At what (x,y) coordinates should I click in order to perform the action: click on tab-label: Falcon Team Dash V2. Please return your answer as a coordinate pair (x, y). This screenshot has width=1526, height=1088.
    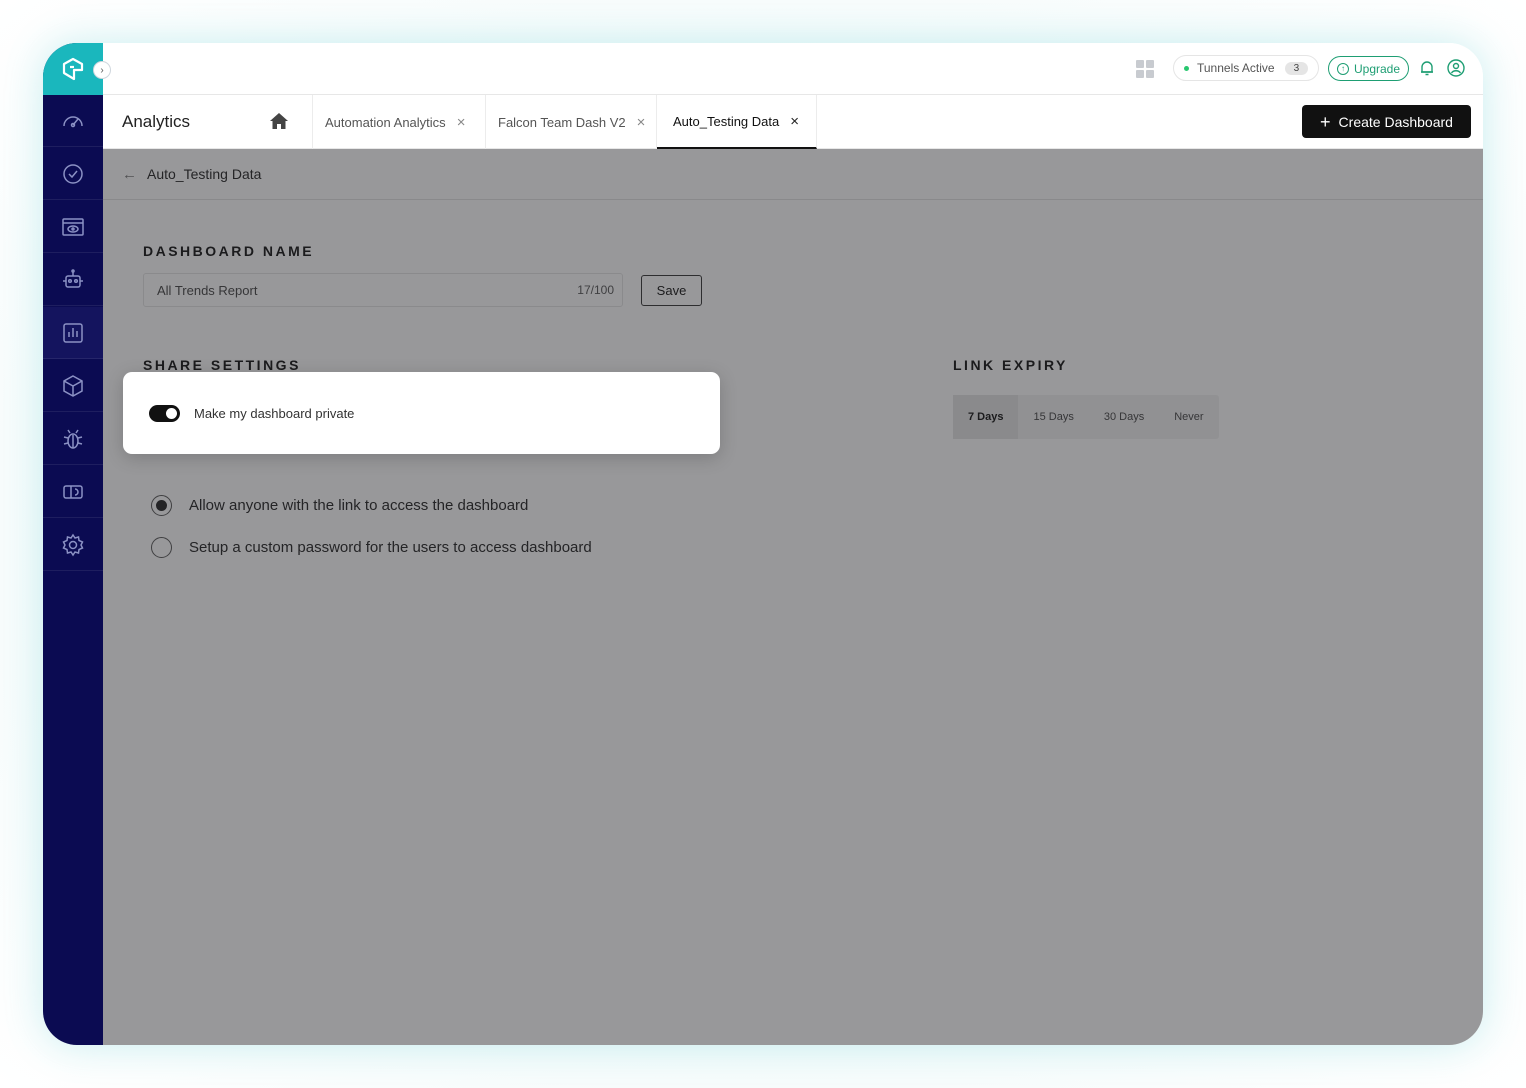
    Looking at the image, I should click on (562, 122).